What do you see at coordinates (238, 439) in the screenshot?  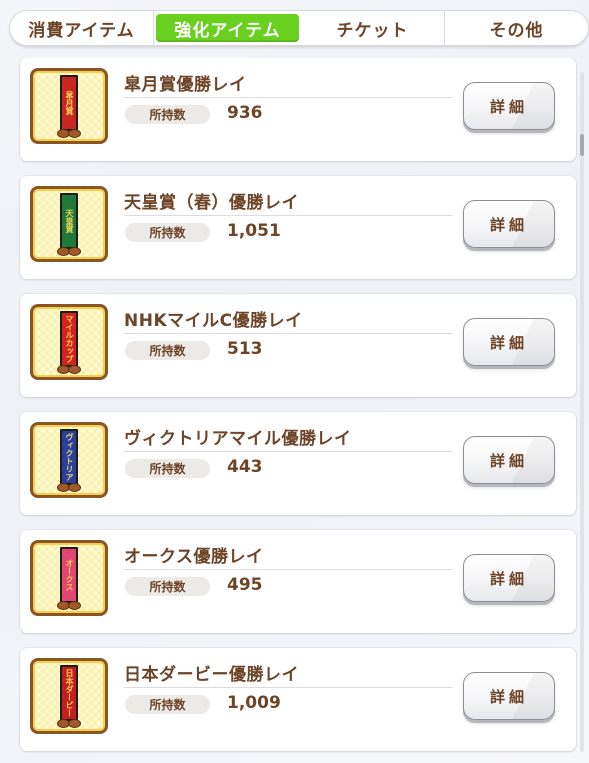 I see `item-name: ヴィクトリアマイル優勝レイ` at bounding box center [238, 439].